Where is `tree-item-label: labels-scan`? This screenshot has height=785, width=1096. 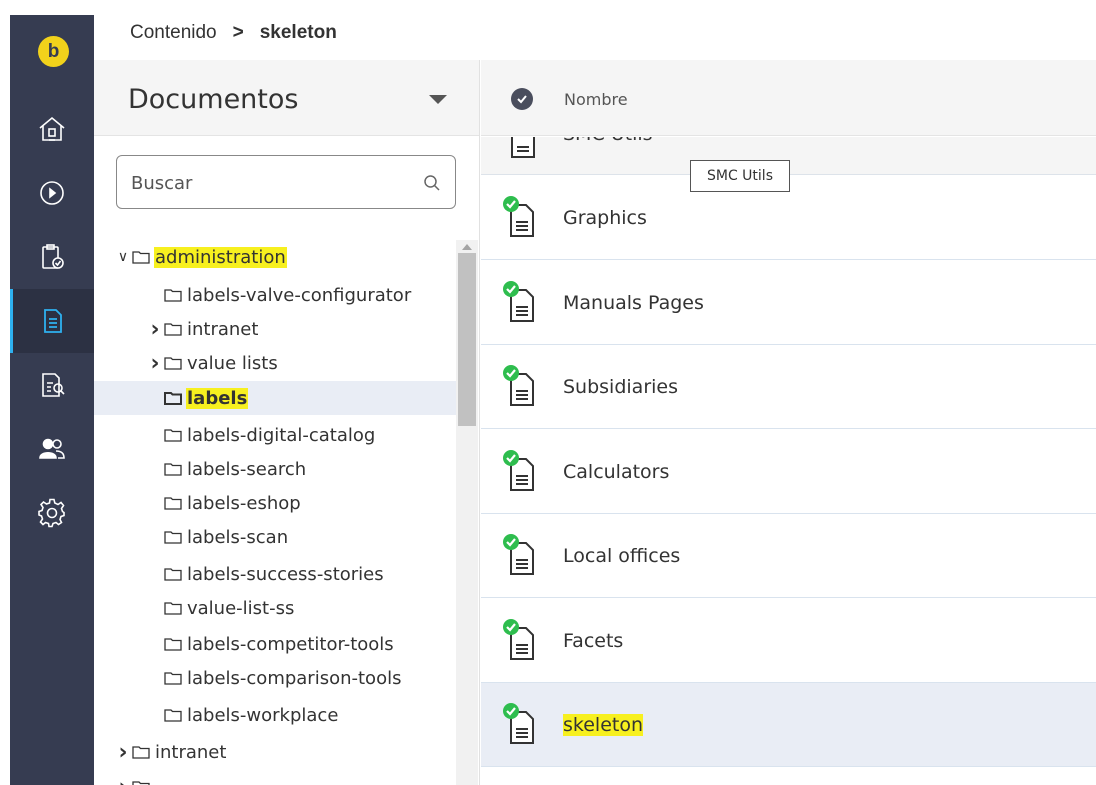
tree-item-label: labels-scan is located at coordinates (238, 537).